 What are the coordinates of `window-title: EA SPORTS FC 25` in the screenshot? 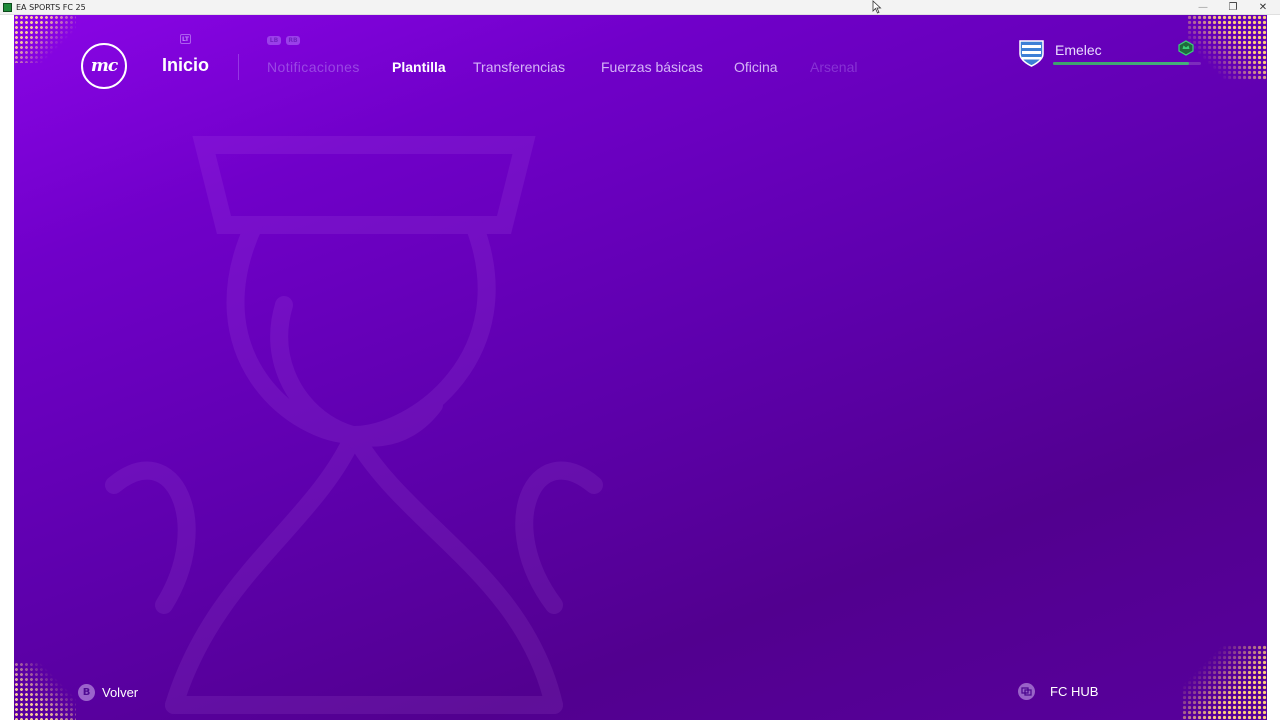 It's located at (51, 7).